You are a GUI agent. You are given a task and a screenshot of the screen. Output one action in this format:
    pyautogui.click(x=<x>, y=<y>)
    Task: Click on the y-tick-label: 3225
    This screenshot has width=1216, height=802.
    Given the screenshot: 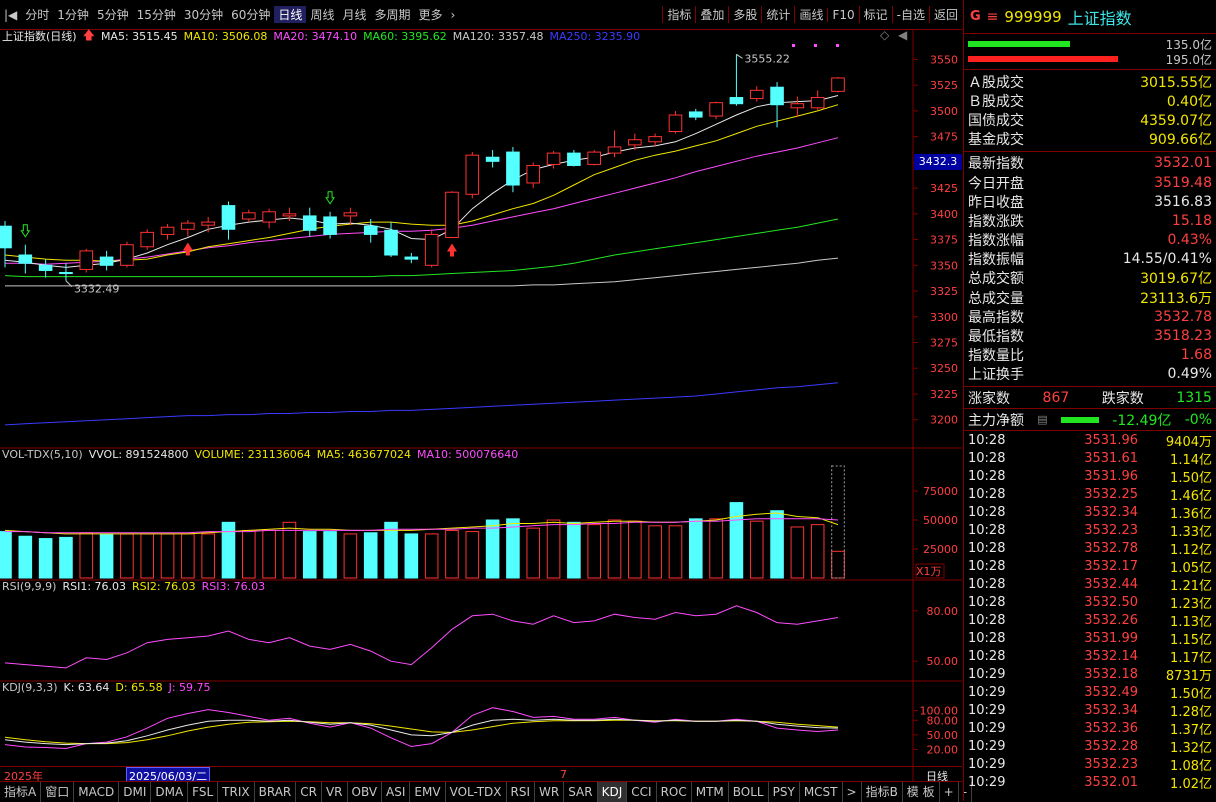 What is the action you would take?
    pyautogui.click(x=944, y=394)
    